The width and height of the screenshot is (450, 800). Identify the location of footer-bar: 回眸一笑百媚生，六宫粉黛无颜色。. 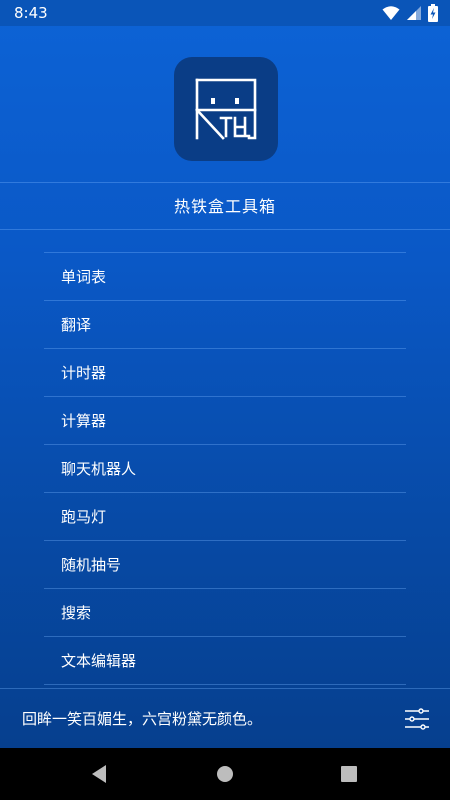
(225, 718).